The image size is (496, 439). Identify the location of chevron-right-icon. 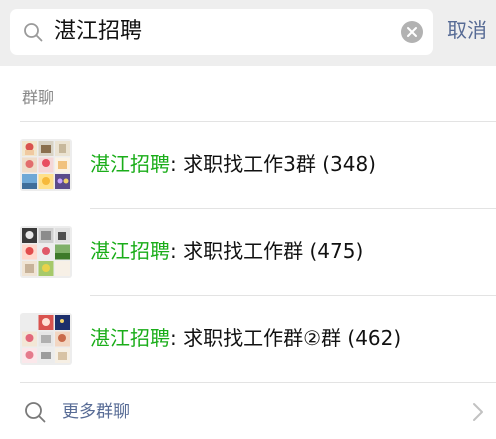
(478, 412).